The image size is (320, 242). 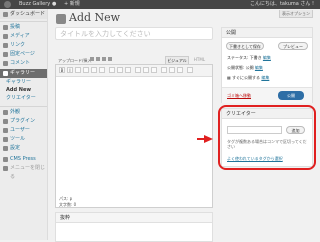 I want to click on status-label: ステータス: 下書き, so click(x=244, y=57).